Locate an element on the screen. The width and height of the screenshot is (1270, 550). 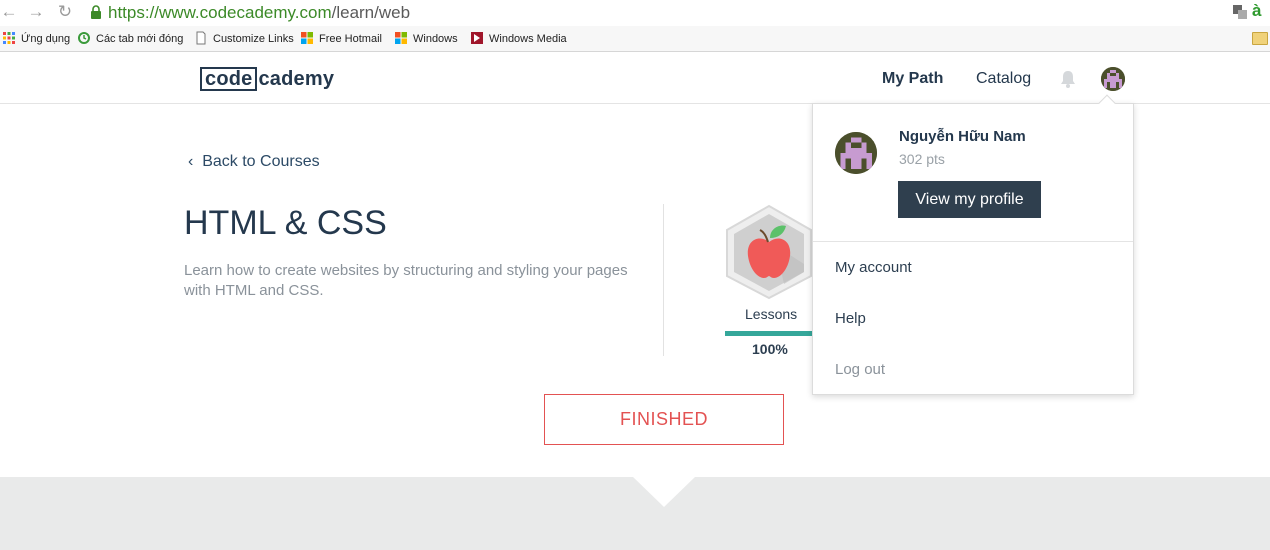
windows-media-icon is located at coordinates (477, 38).